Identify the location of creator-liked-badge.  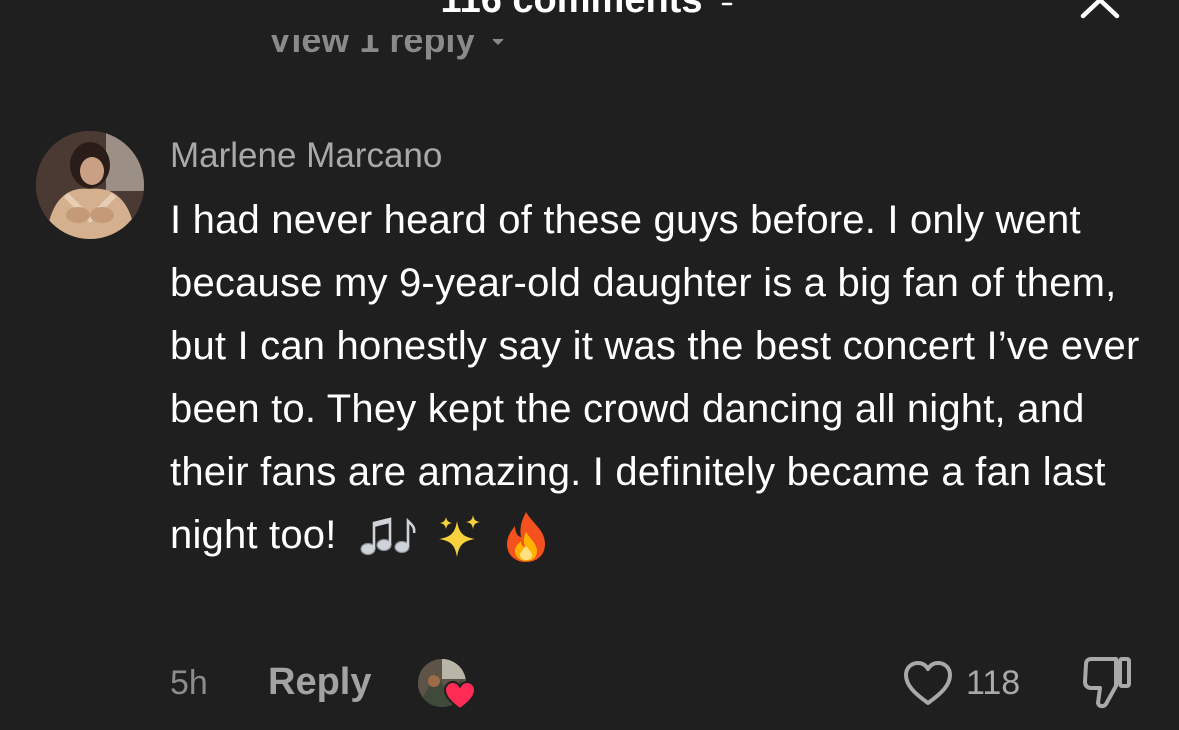
(447, 685).